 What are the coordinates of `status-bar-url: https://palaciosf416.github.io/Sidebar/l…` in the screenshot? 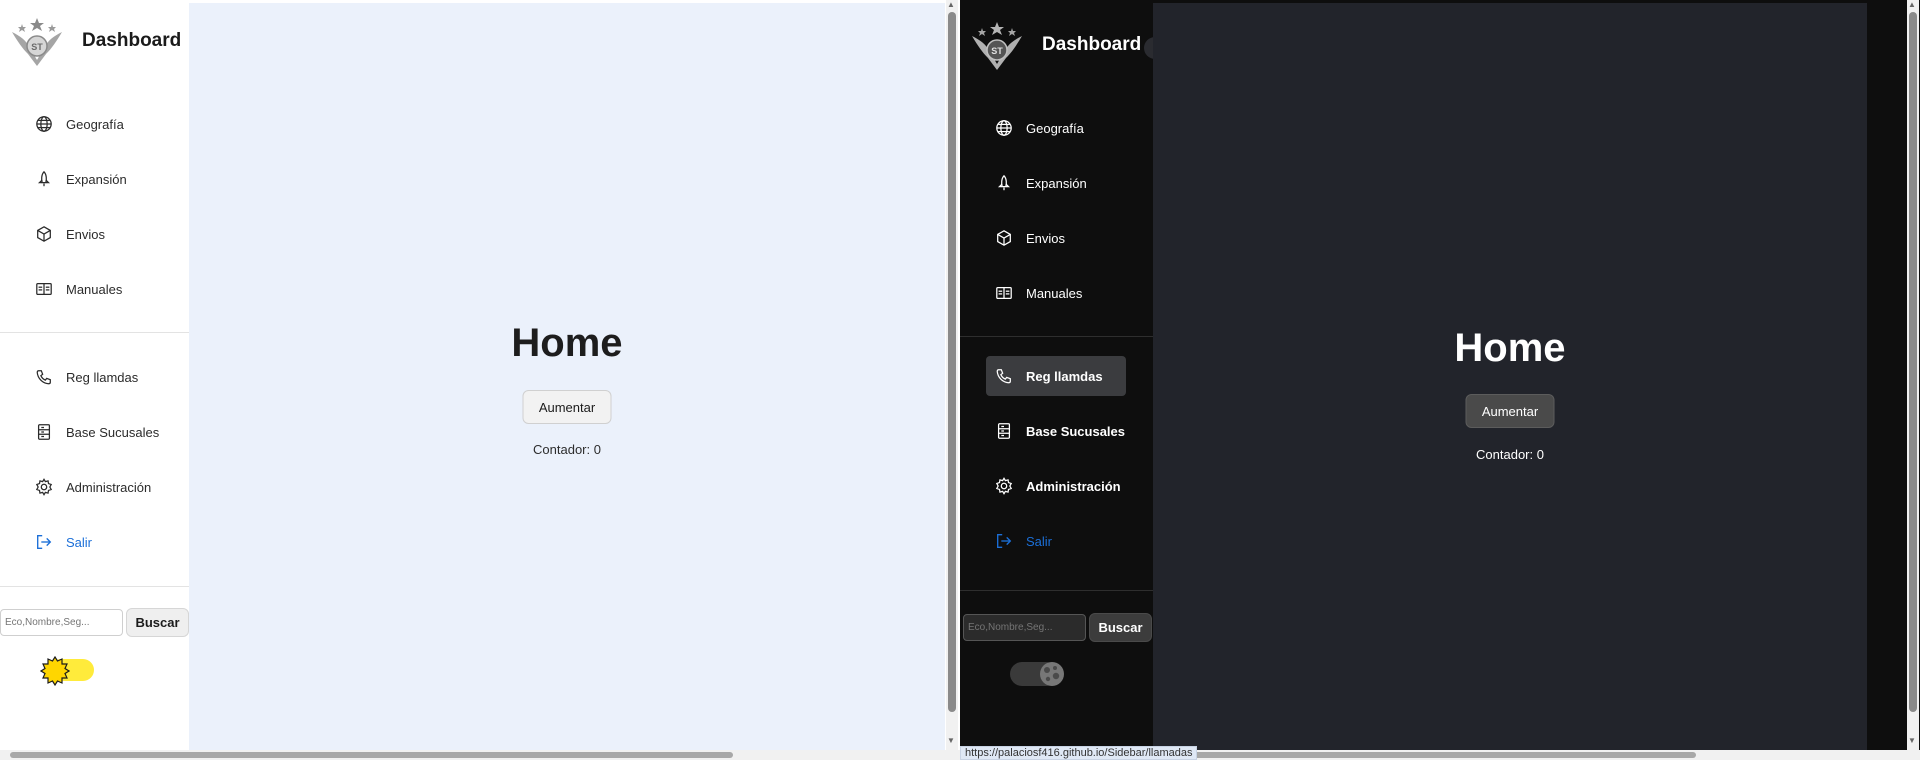 It's located at (1079, 753).